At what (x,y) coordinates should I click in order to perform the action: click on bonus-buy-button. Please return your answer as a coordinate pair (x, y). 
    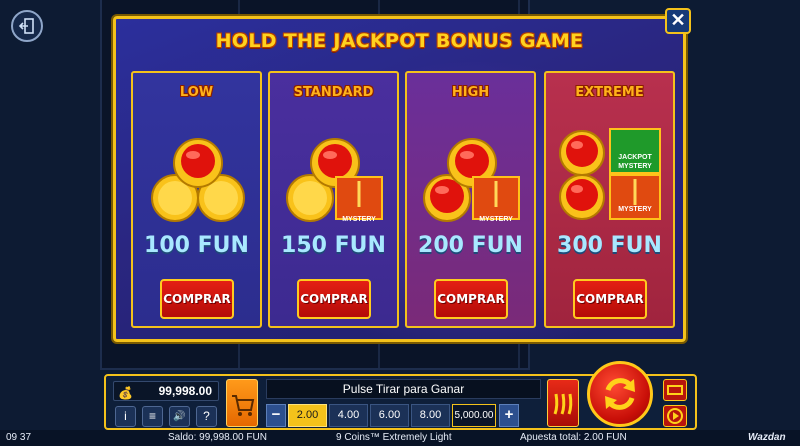
    Looking at the image, I should click on (242, 403).